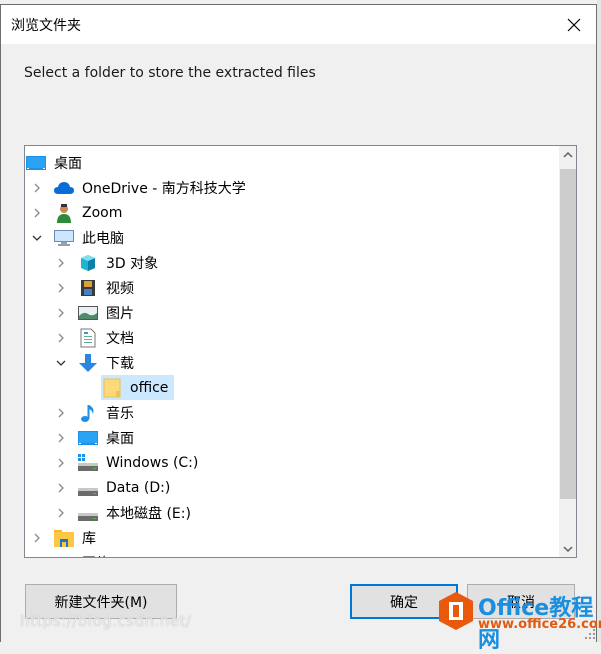  I want to click on tree-item-label: 下载, so click(120, 363).